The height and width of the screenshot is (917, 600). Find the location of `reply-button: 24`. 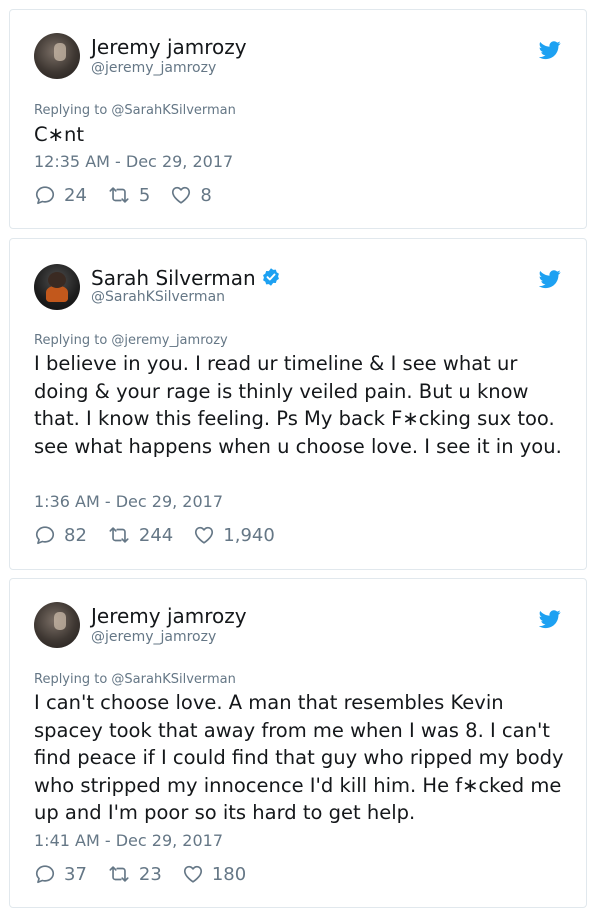

reply-button: 24 is located at coordinates (60, 195).